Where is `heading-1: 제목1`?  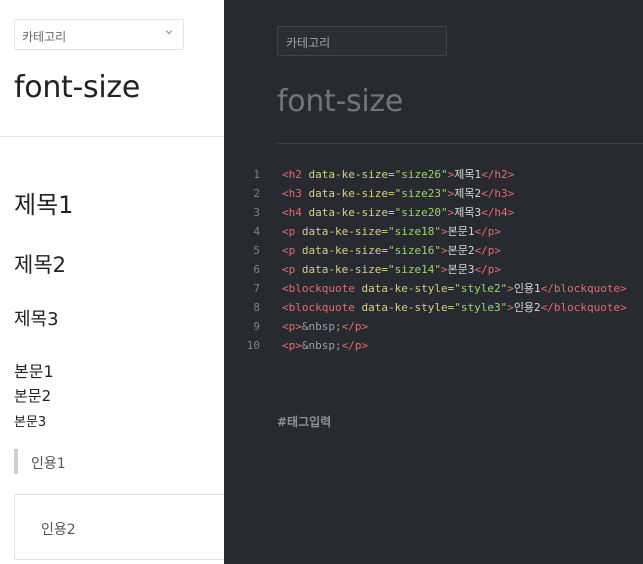
heading-1: 제목1 is located at coordinates (43, 202).